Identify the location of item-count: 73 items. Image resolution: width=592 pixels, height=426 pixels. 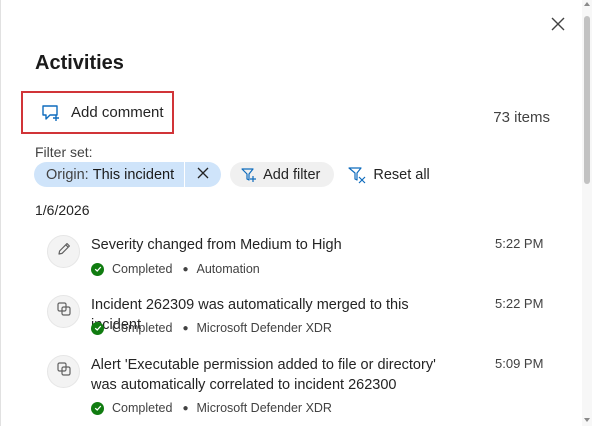
(521, 117).